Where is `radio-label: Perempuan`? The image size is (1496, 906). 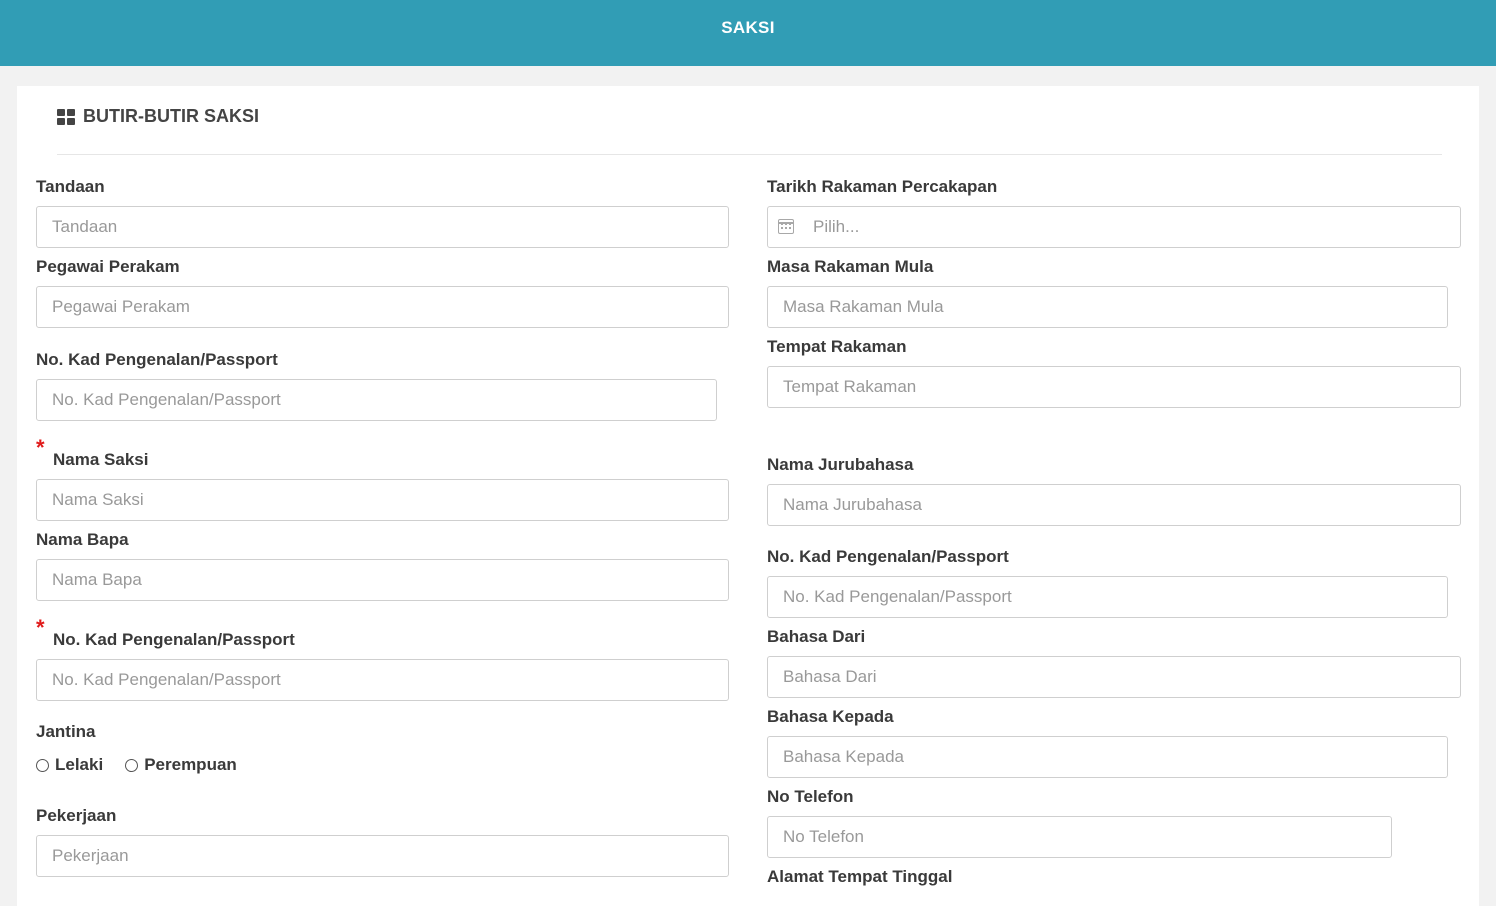 radio-label: Perempuan is located at coordinates (190, 764).